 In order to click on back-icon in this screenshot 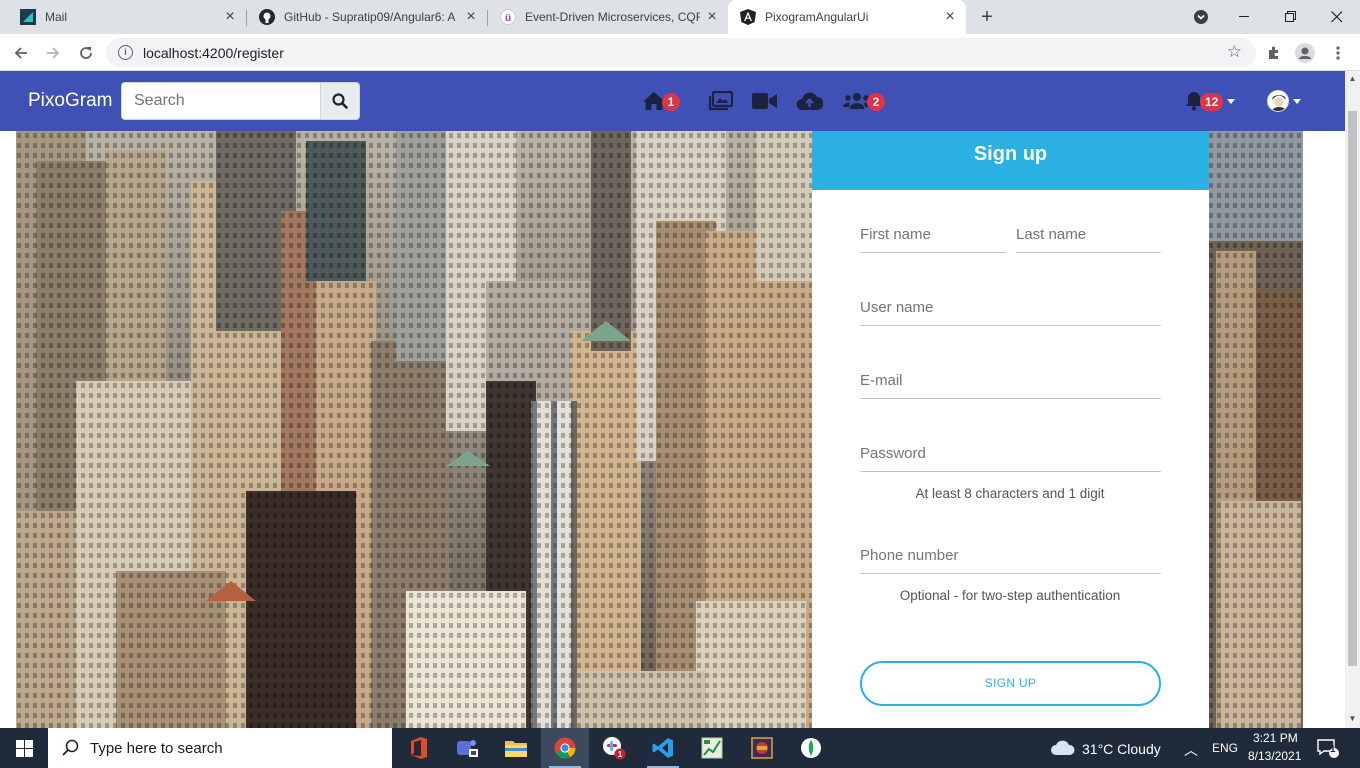, I will do `click(21, 53)`.